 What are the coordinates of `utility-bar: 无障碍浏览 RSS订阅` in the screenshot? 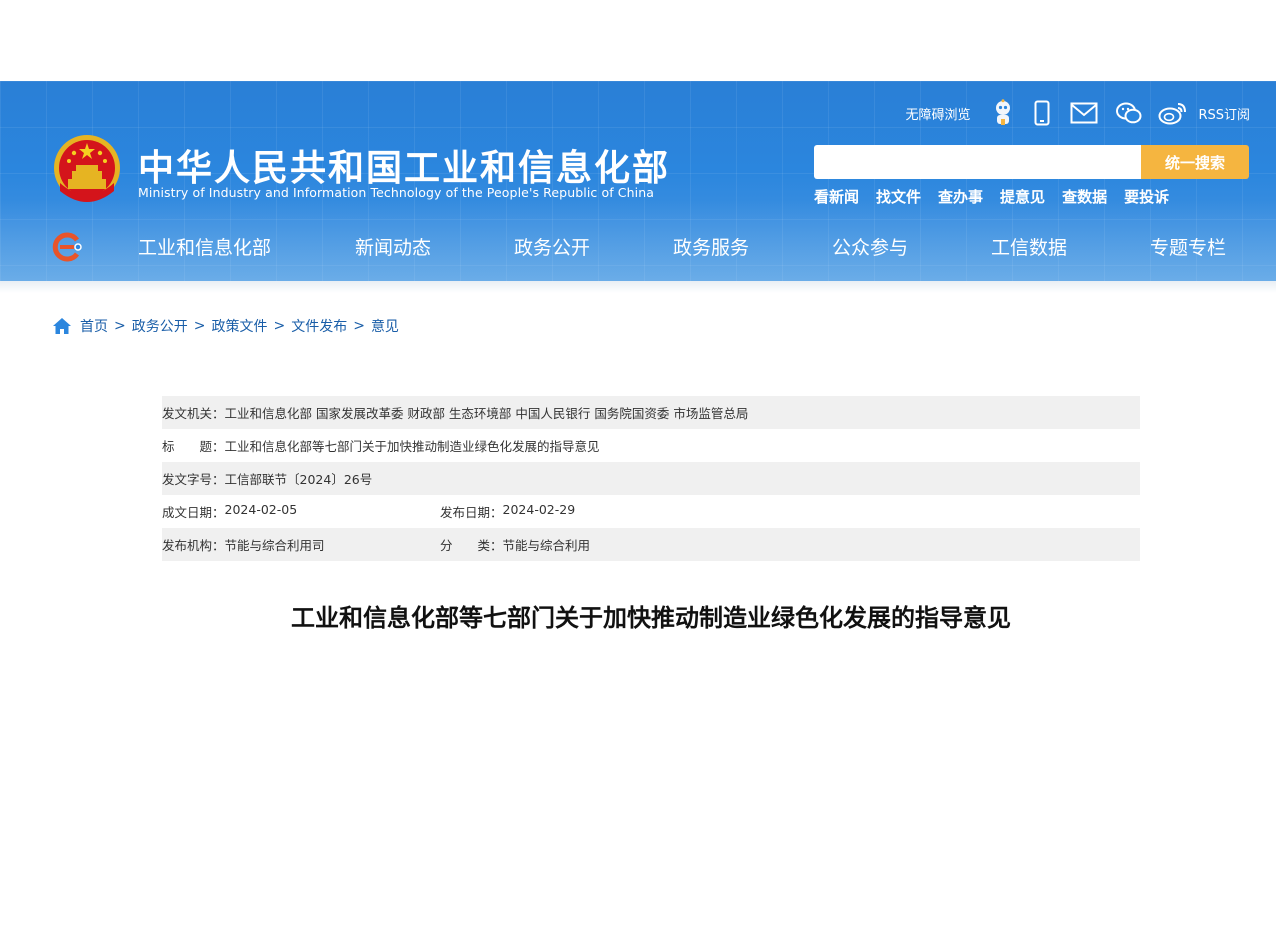 It's located at (1070, 113).